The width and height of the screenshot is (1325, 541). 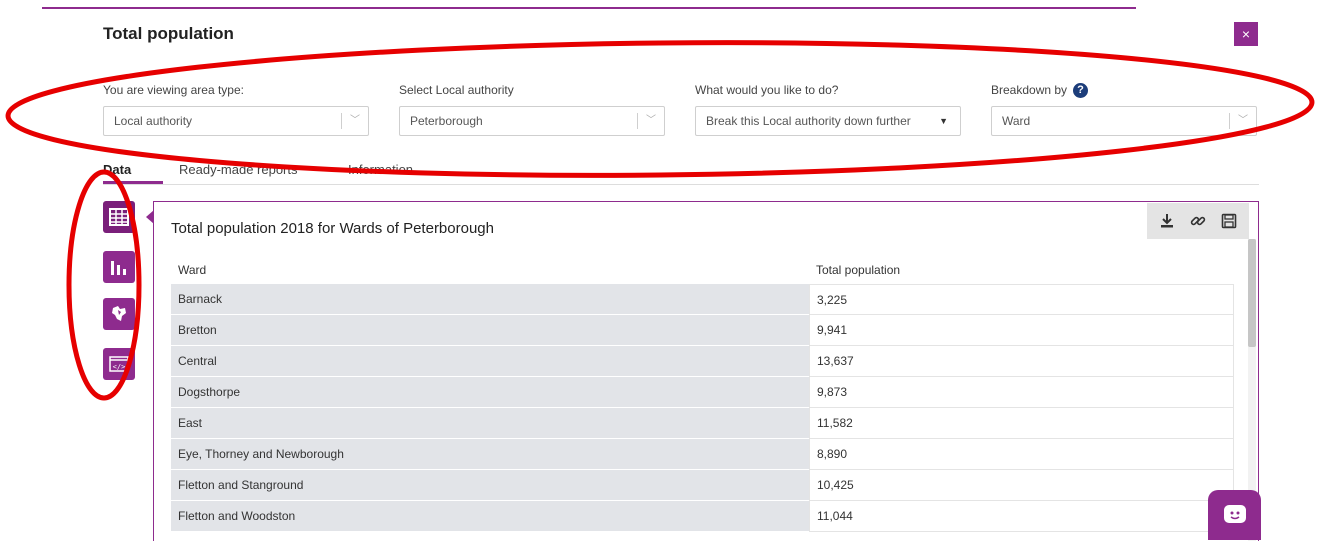 I want to click on population-cell: 8,890, so click(x=1021, y=454).